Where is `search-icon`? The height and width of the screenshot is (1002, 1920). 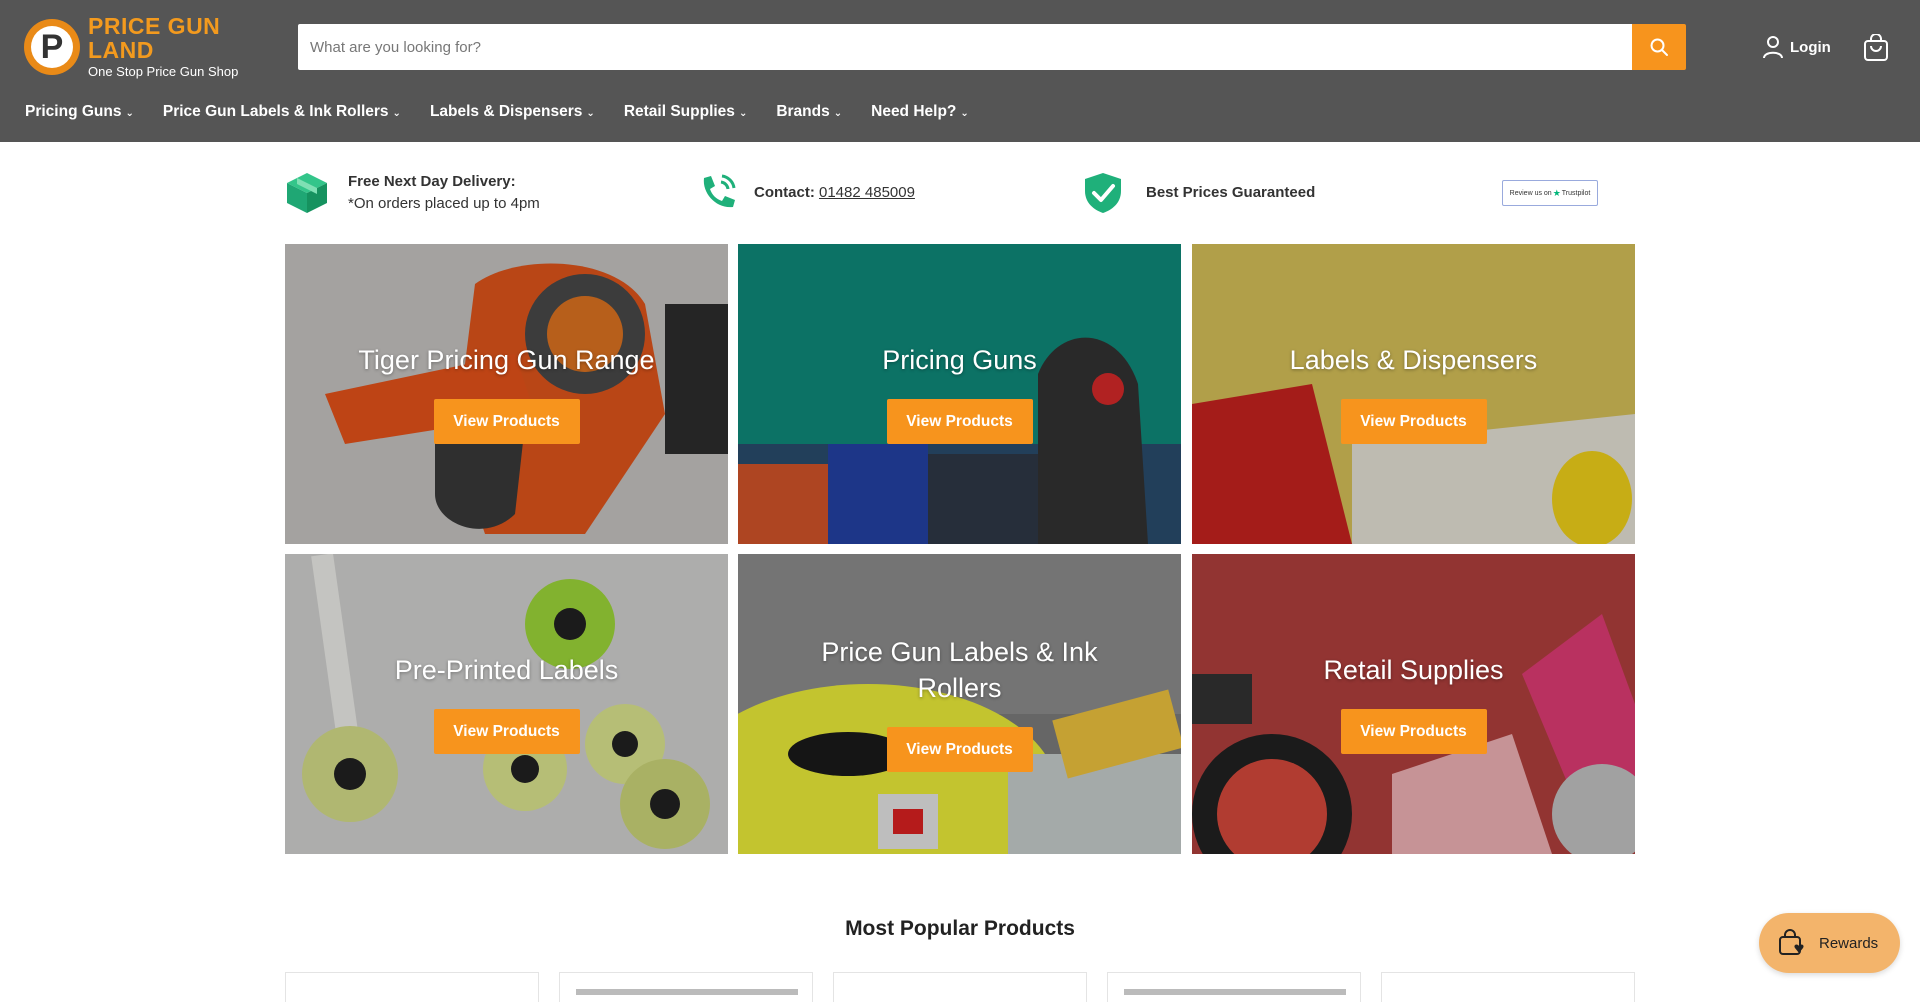 search-icon is located at coordinates (1659, 47).